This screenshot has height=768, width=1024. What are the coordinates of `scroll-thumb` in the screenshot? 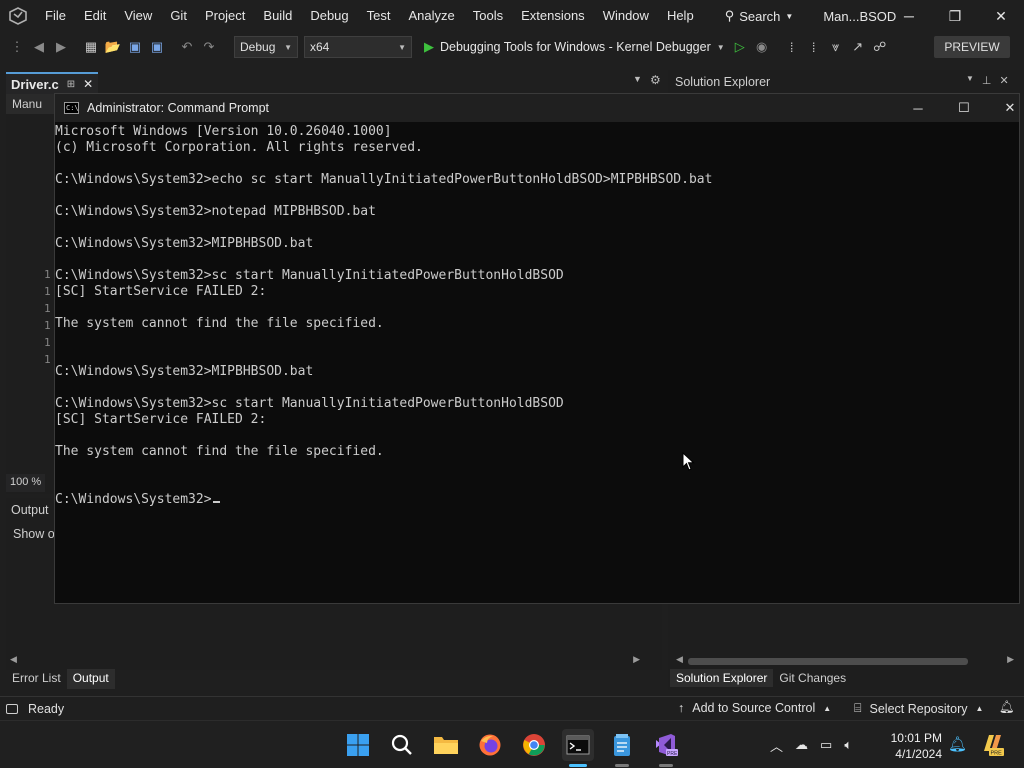 It's located at (828, 661).